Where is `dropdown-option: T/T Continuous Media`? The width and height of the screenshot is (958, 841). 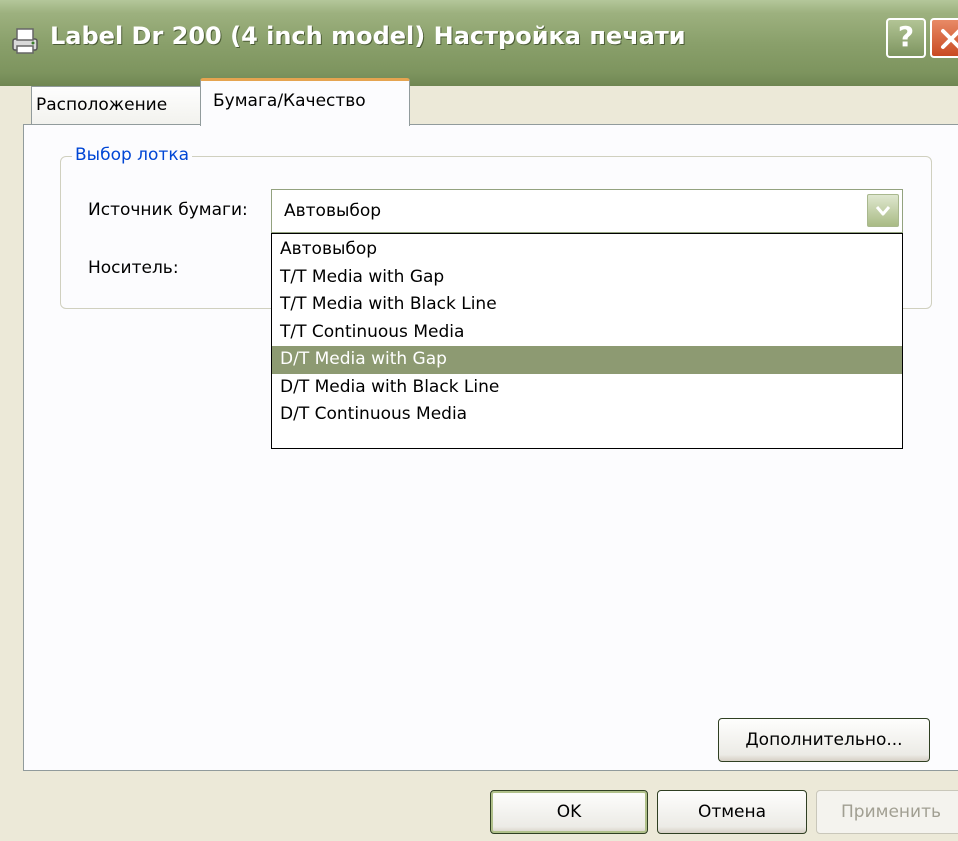 dropdown-option: T/T Continuous Media is located at coordinates (587, 333).